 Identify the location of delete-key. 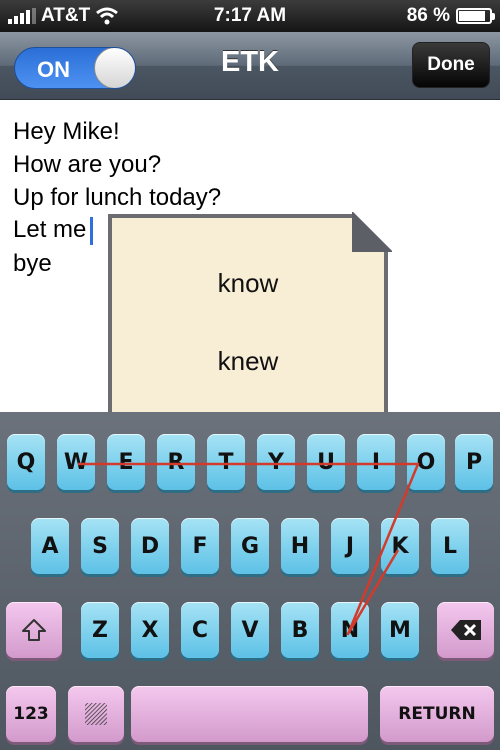
(465, 630).